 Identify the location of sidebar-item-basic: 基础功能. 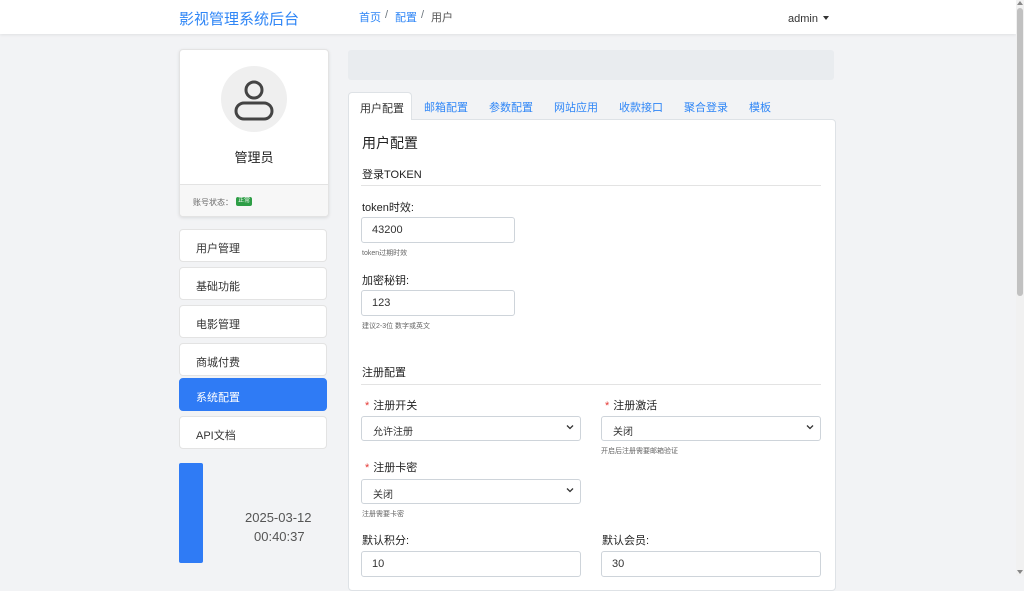
(253, 283).